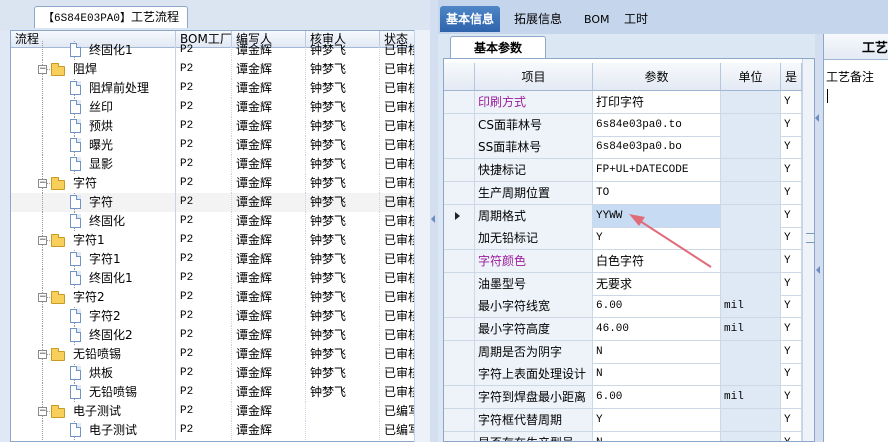  Describe the element at coordinates (58, 297) in the screenshot. I see `folder-icon` at that location.